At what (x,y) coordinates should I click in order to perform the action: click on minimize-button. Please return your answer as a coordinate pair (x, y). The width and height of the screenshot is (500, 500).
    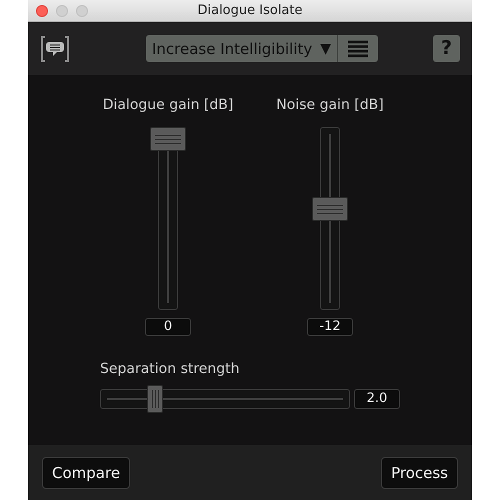
    Looking at the image, I should click on (62, 10).